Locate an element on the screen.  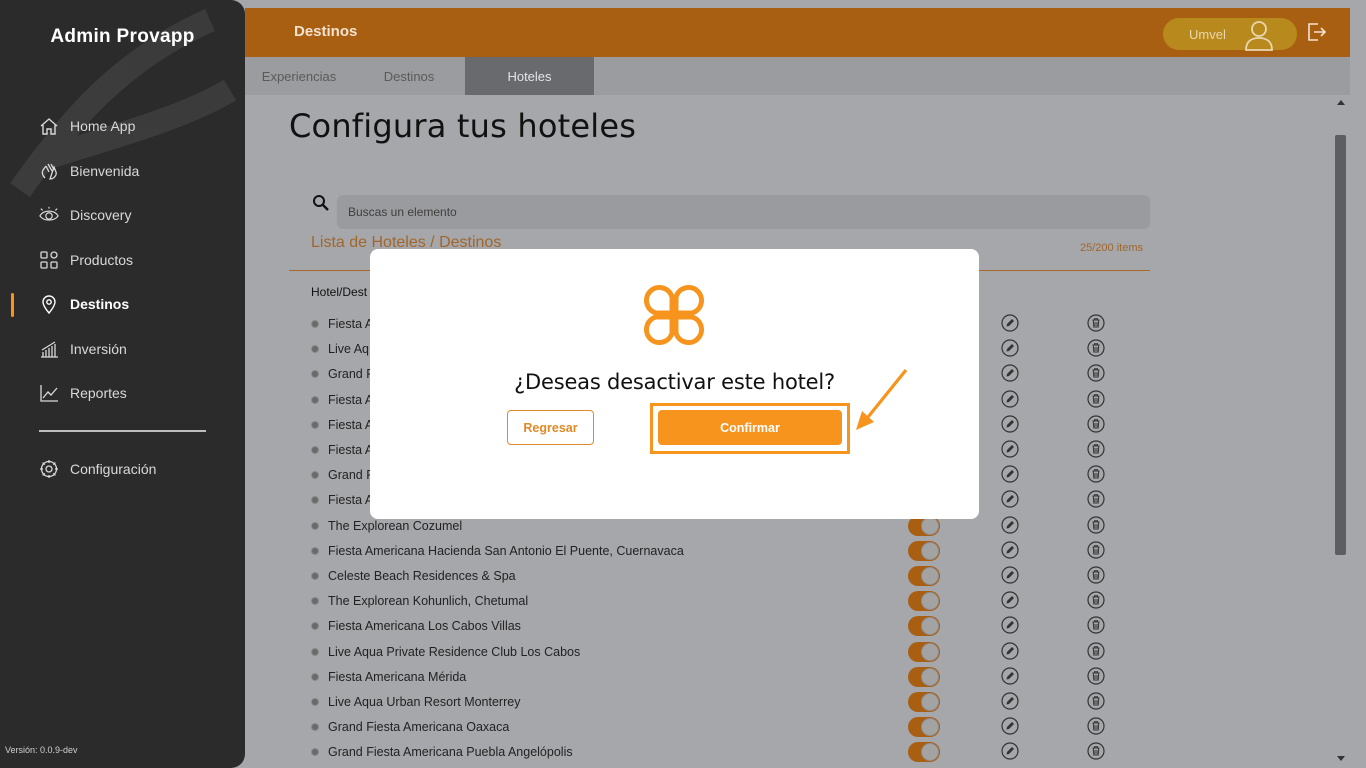
hotel-name: Grand F is located at coordinates (351, 475).